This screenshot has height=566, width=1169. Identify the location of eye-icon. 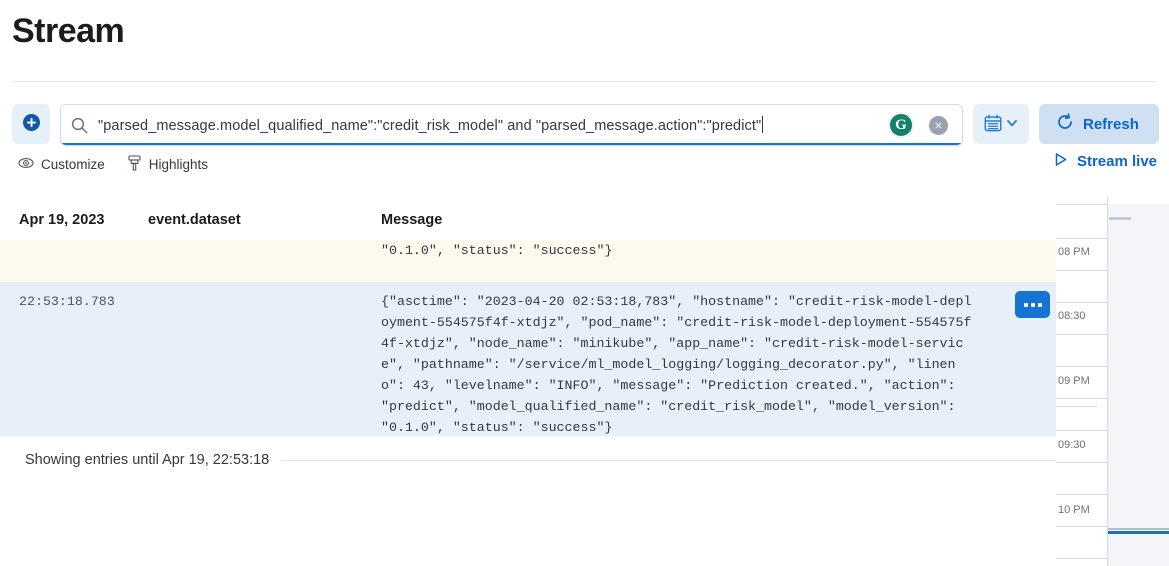
(26, 164).